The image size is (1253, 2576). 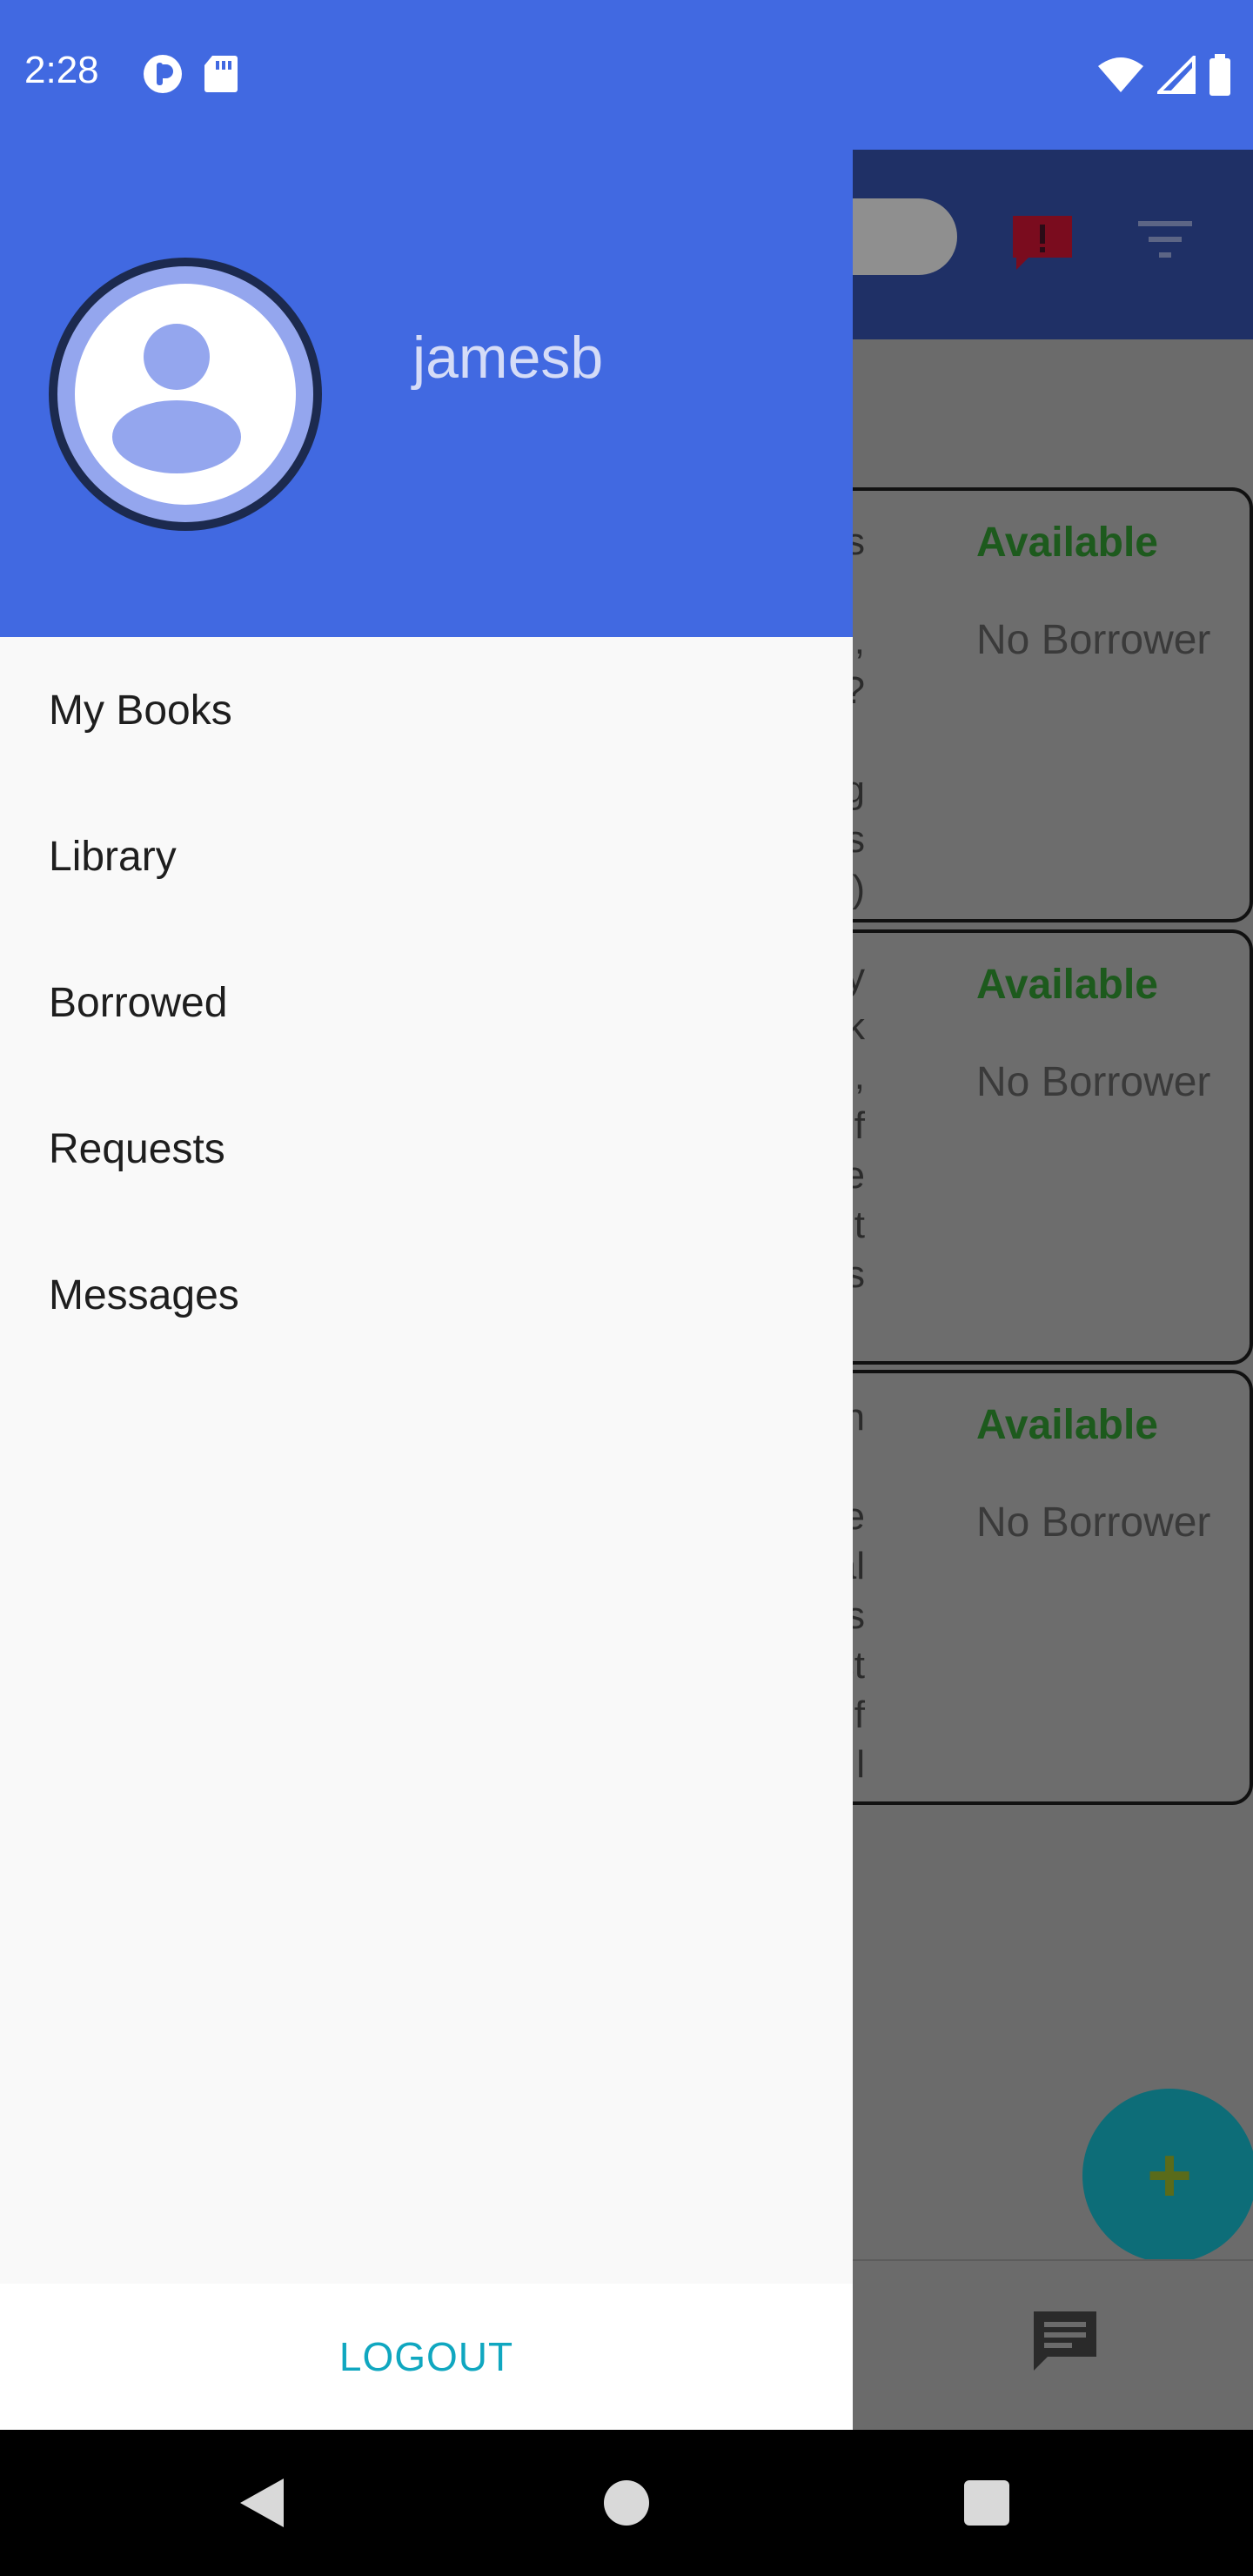 I want to click on system-nav-bar, so click(x=626, y=2503).